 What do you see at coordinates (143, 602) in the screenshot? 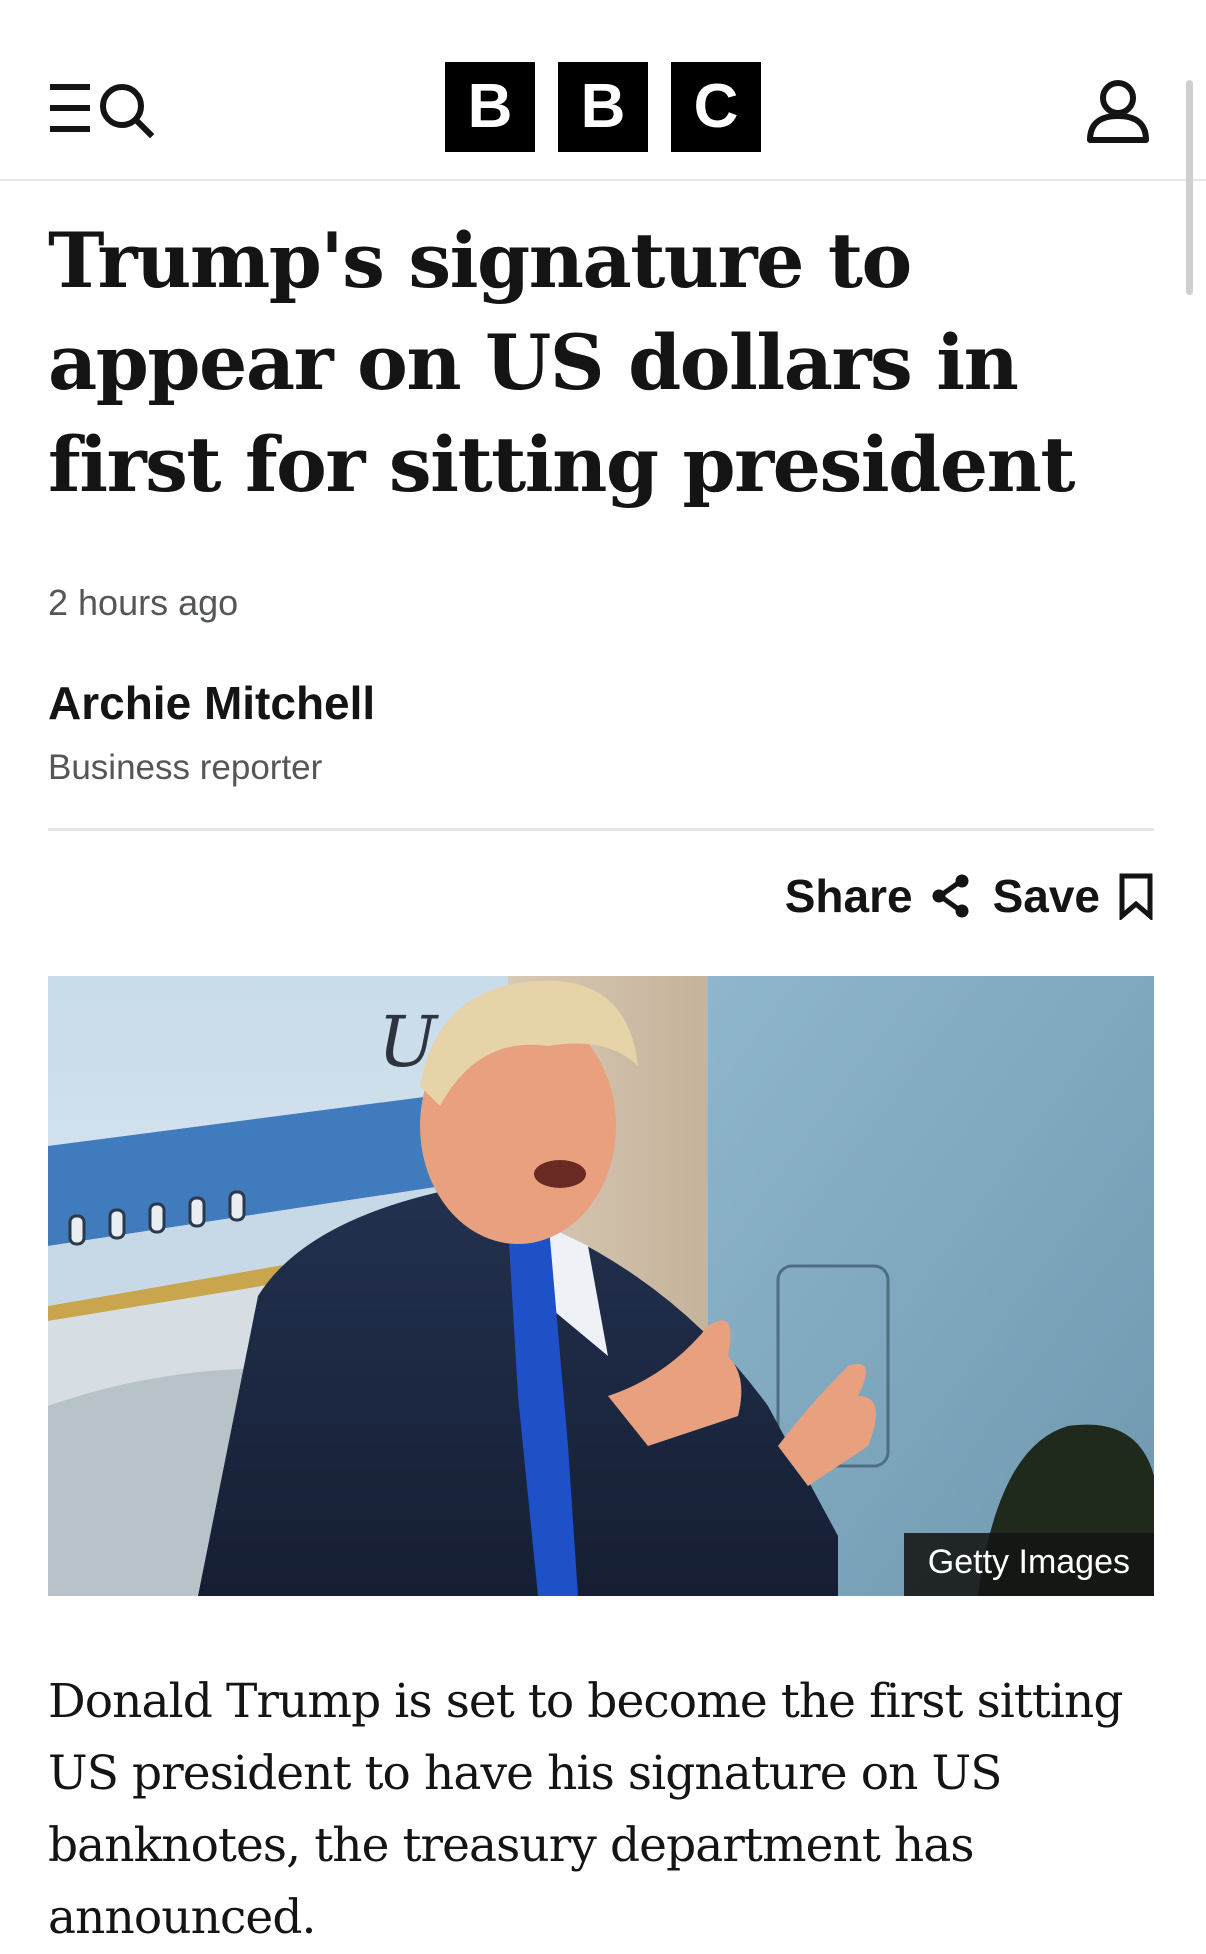
I see `article-timestamp: 2 hours ago` at bounding box center [143, 602].